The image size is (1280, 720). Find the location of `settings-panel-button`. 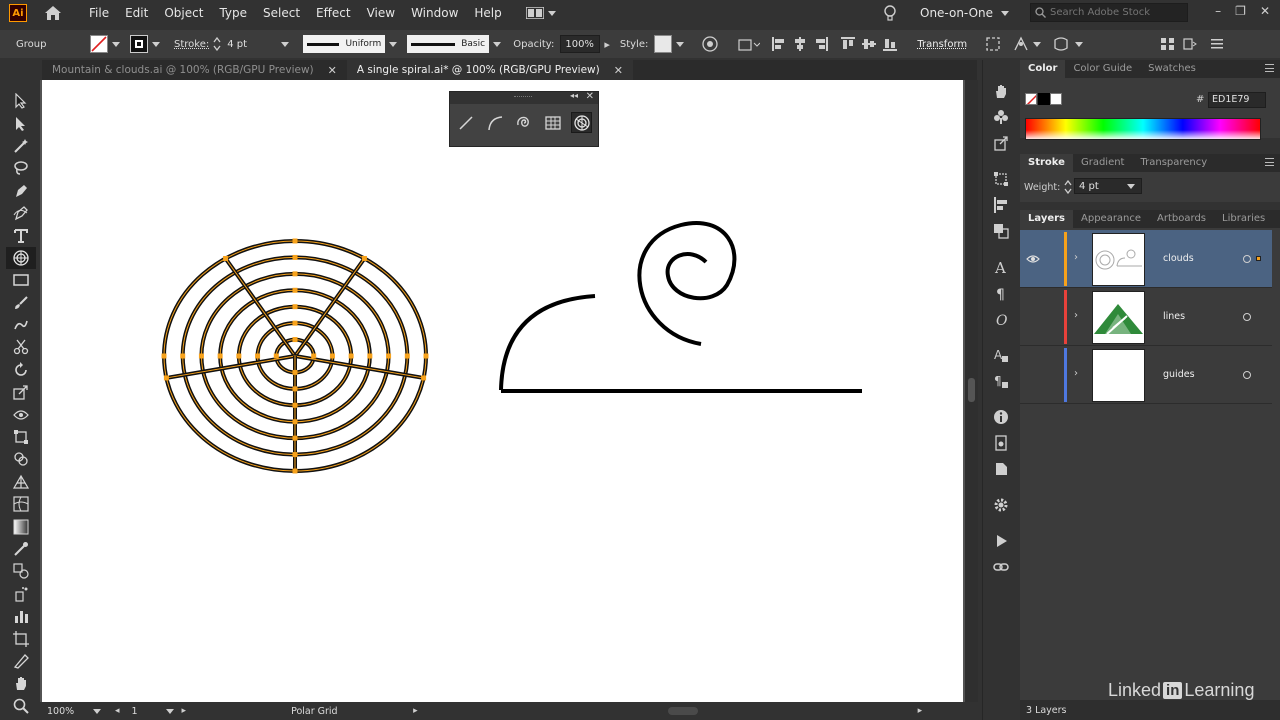

settings-panel-button is located at coordinates (1001, 505).